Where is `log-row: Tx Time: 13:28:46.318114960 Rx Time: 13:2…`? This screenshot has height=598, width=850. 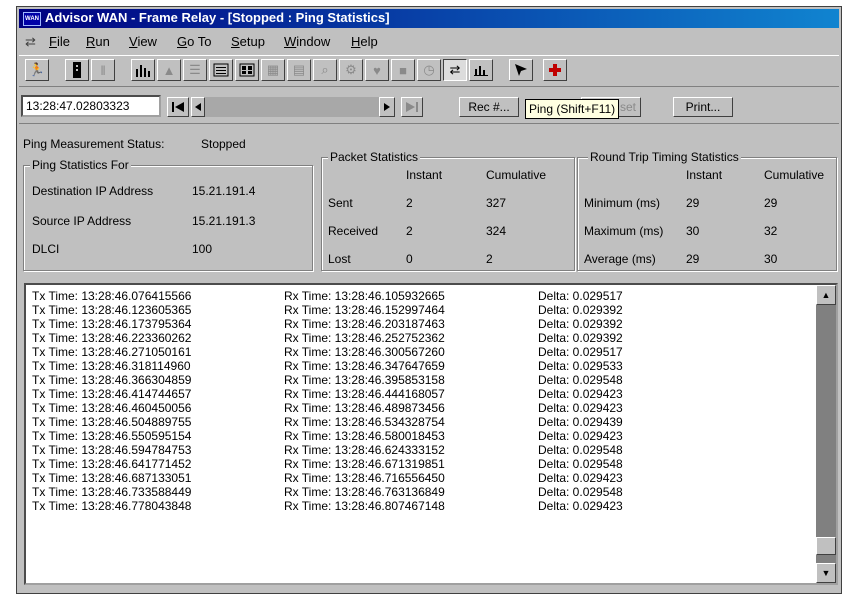
log-row: Tx Time: 13:28:46.318114960 Rx Time: 13:2… is located at coordinates (422, 366).